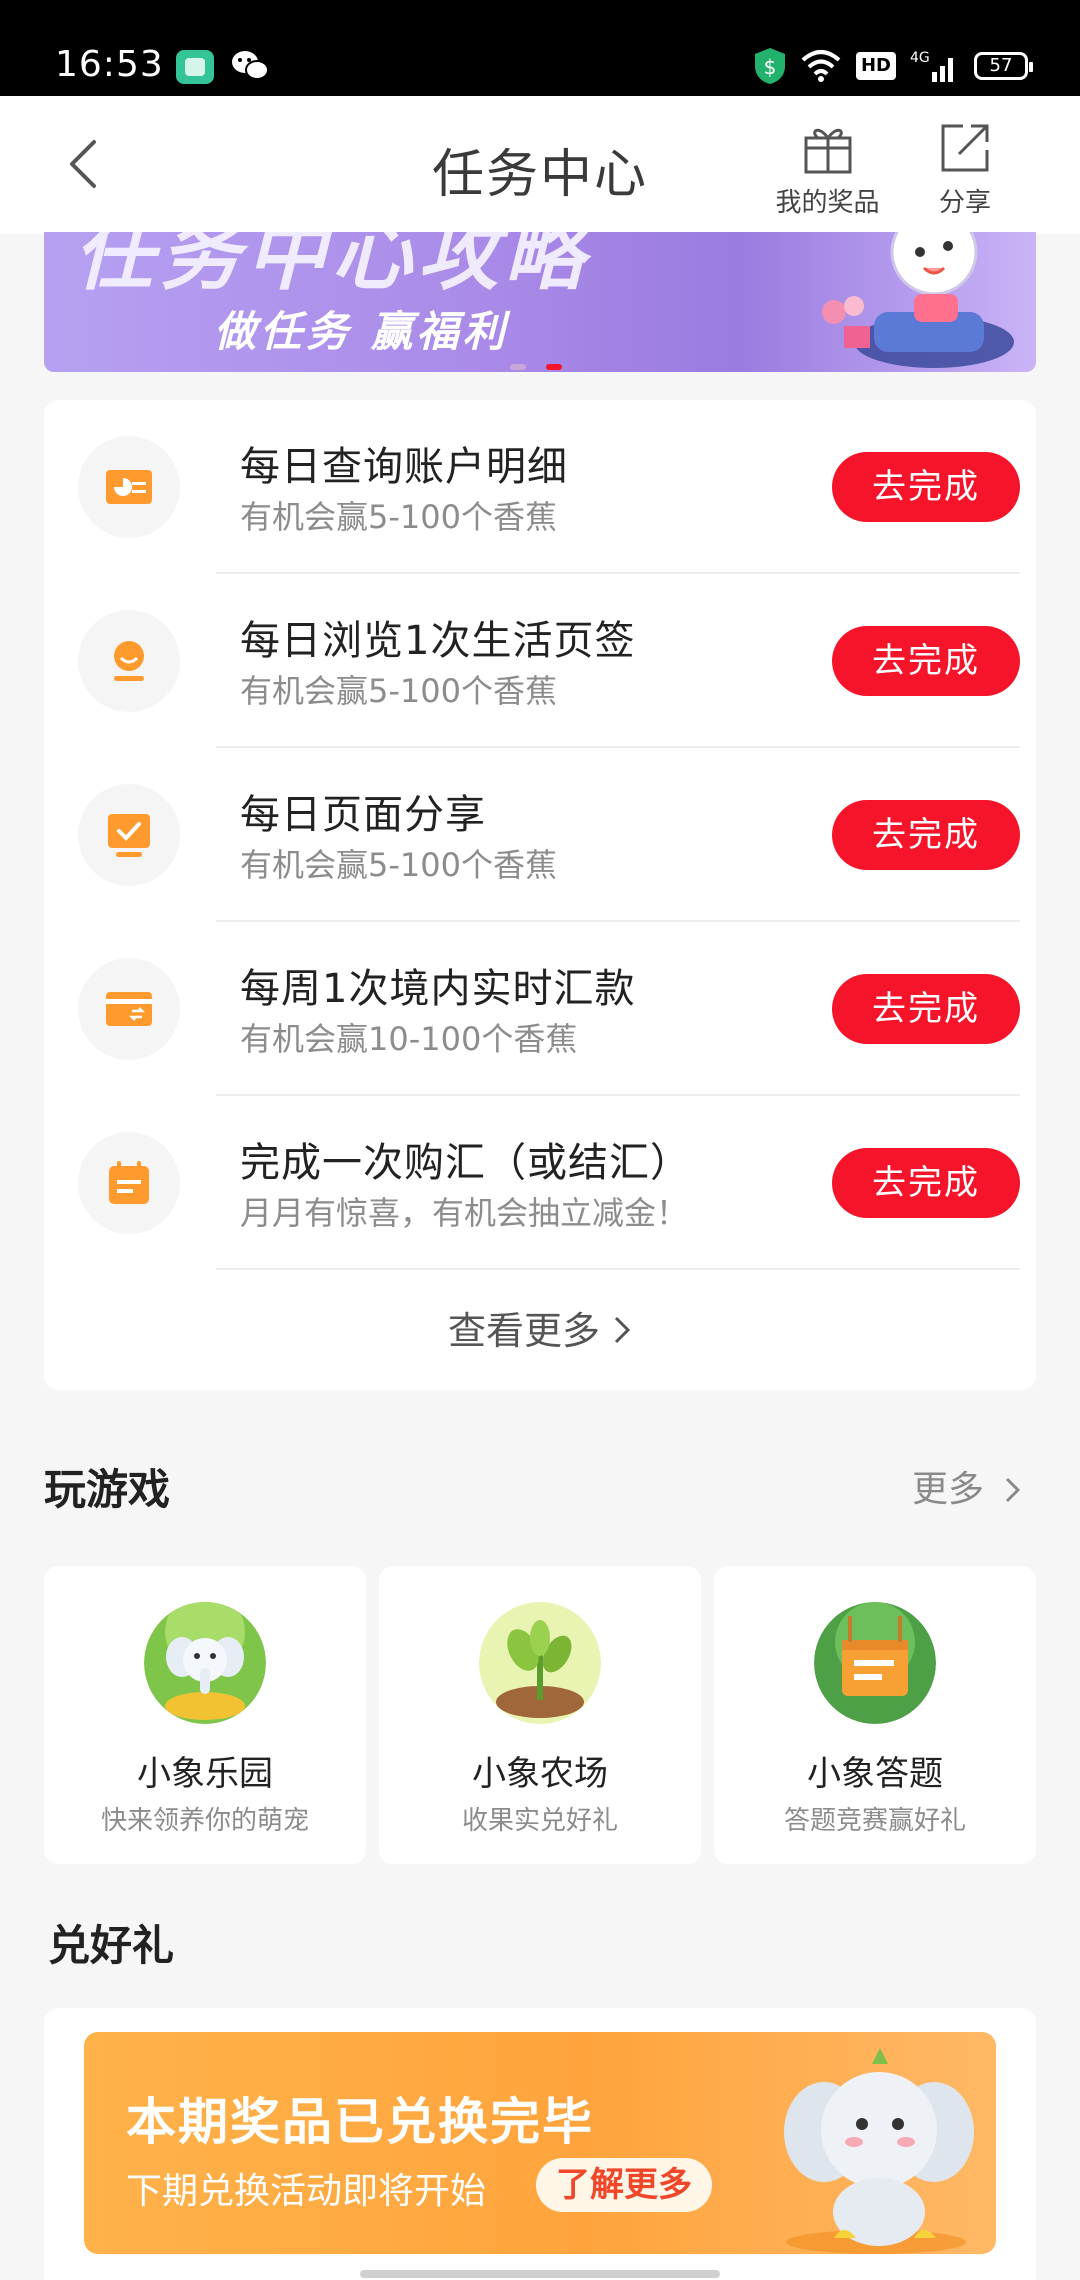 The width and height of the screenshot is (1080, 2280). I want to click on life-tab-icon, so click(129, 661).